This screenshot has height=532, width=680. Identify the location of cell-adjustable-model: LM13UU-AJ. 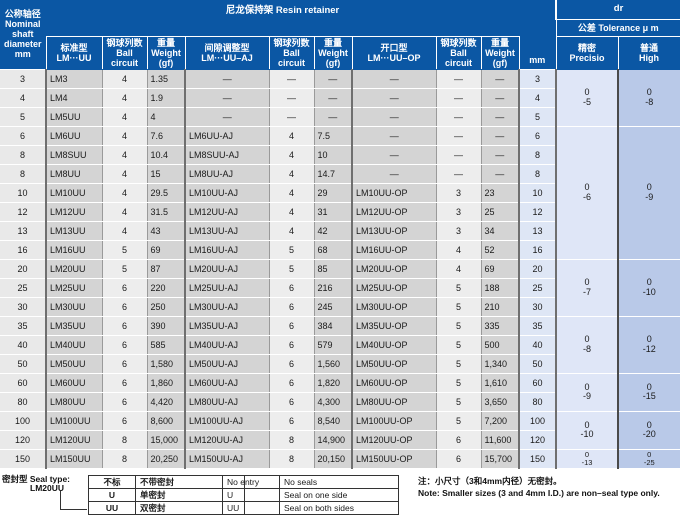
(227, 230).